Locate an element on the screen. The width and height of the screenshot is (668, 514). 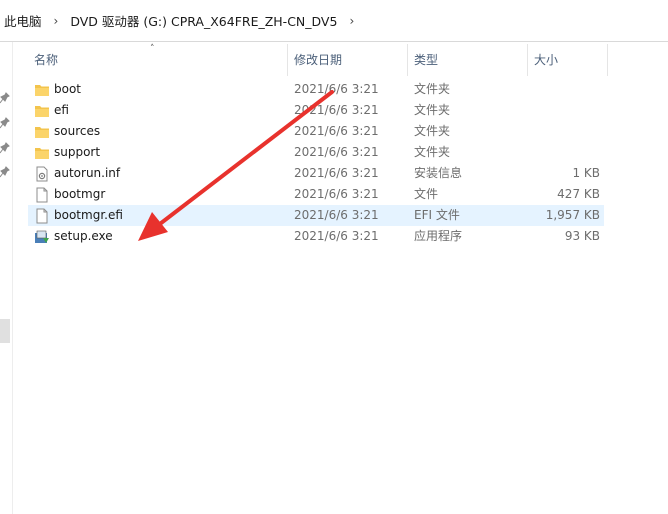
column-header-row: ˄ 名称 修改日期 类型 大小 is located at coordinates (318, 59).